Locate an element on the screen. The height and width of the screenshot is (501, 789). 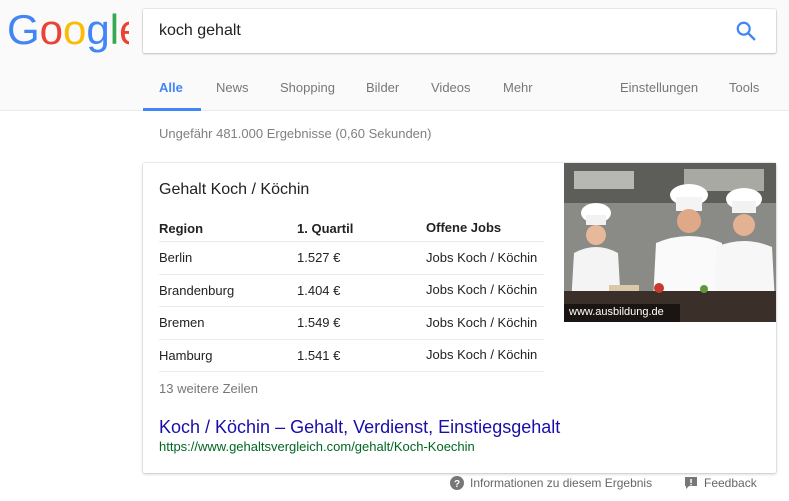
search-icon is located at coordinates (746, 31).